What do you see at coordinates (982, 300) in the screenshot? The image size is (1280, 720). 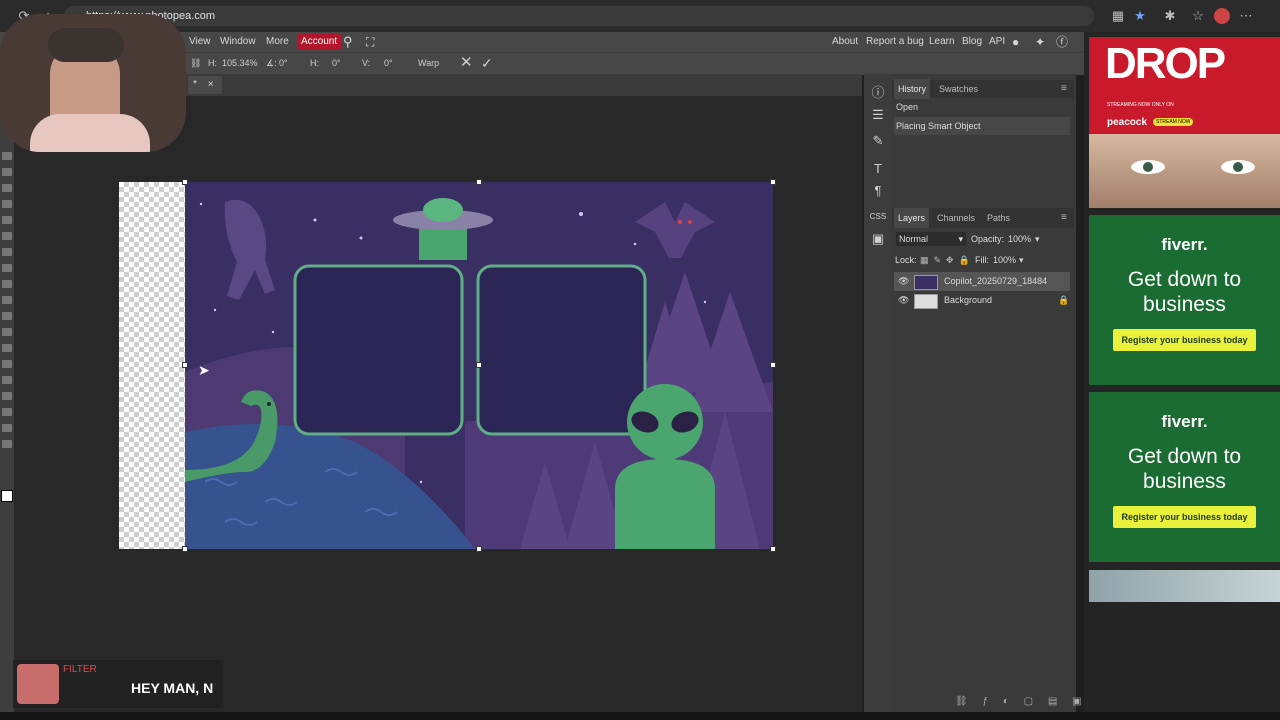 I see `layer-row: 👁 Background 🔒` at bounding box center [982, 300].